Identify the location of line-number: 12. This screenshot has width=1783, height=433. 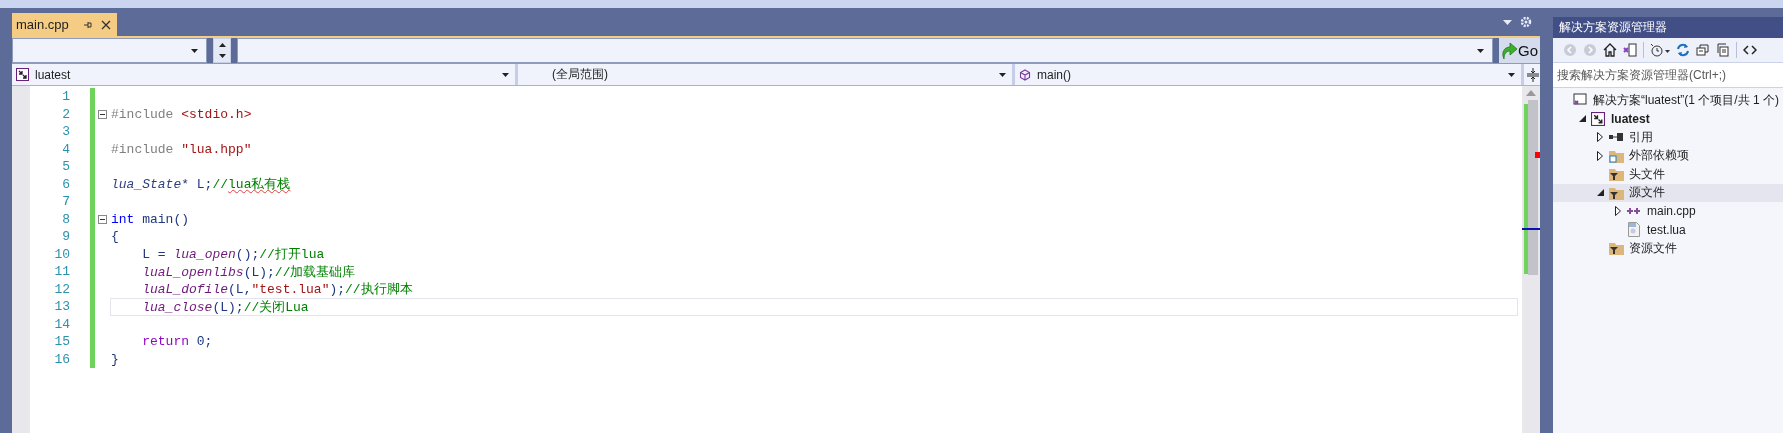
(61, 289).